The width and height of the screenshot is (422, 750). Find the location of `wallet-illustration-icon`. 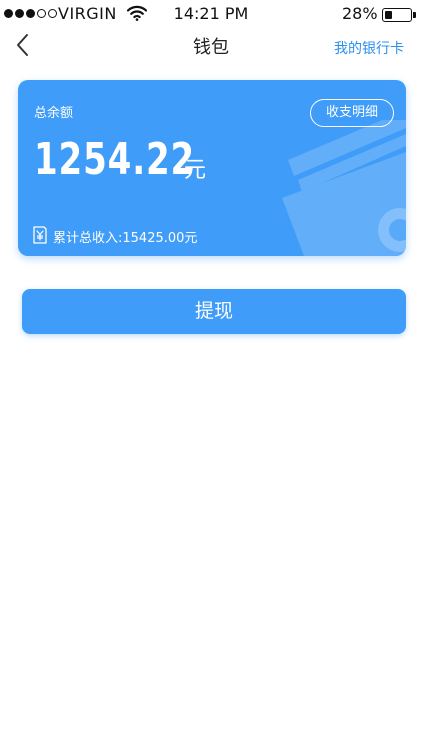

wallet-illustration-icon is located at coordinates (344, 188).